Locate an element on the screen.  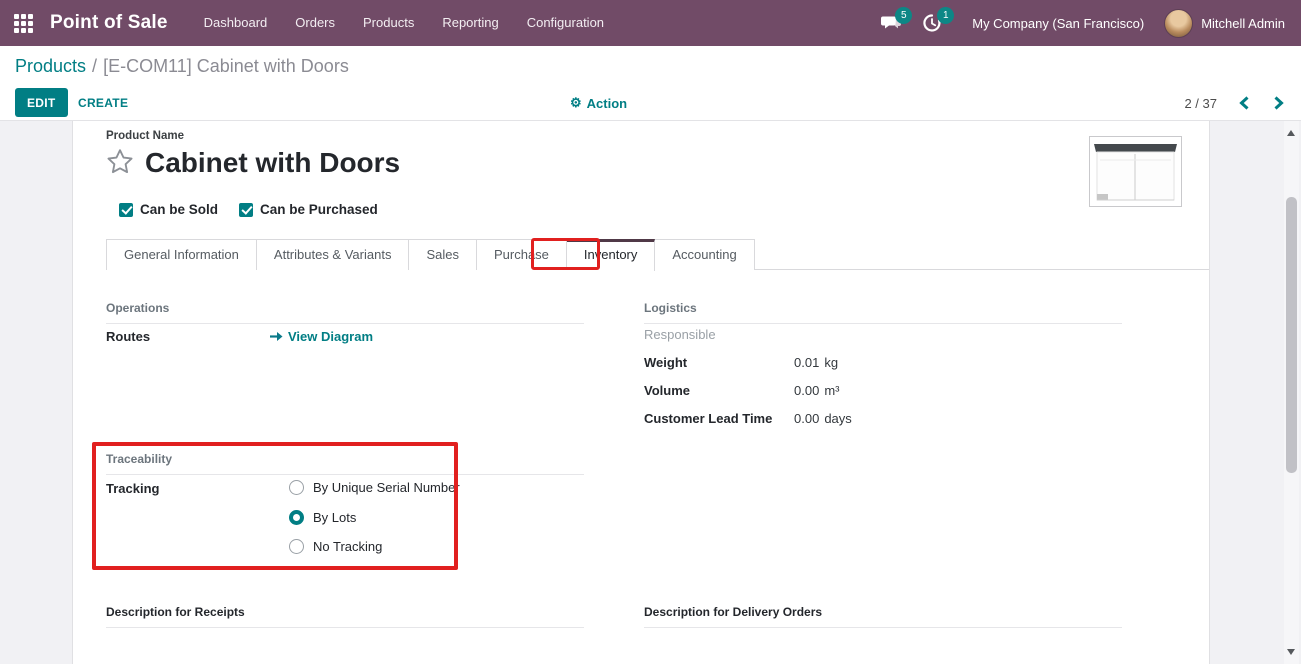
chevron-right-icon is located at coordinates (1279, 103).